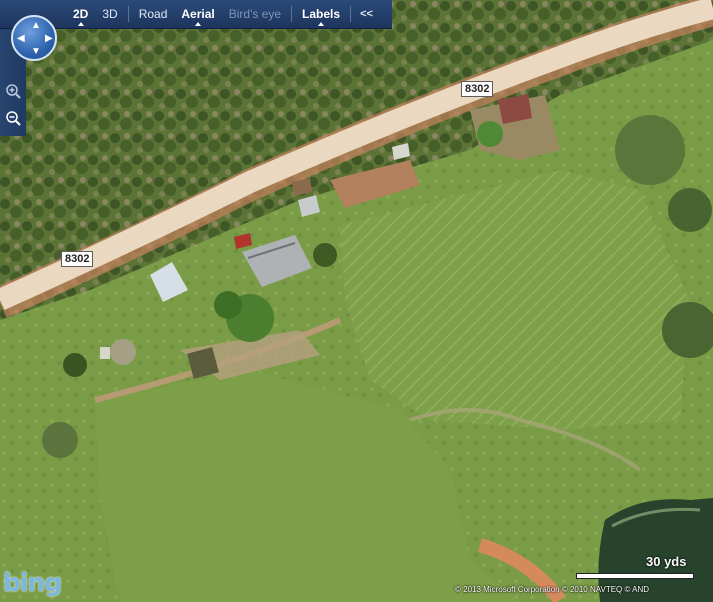 Image resolution: width=713 pixels, height=602 pixels. I want to click on scale-label: 30 yds, so click(666, 561).